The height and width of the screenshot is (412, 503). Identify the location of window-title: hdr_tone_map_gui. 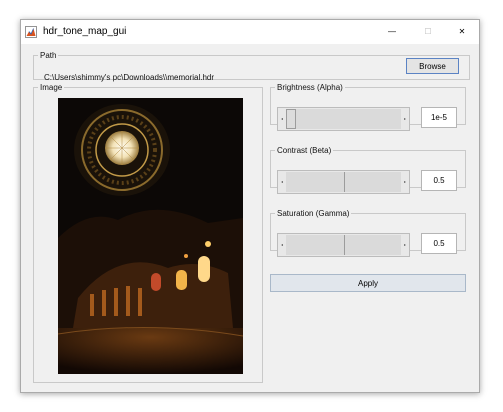
(85, 31).